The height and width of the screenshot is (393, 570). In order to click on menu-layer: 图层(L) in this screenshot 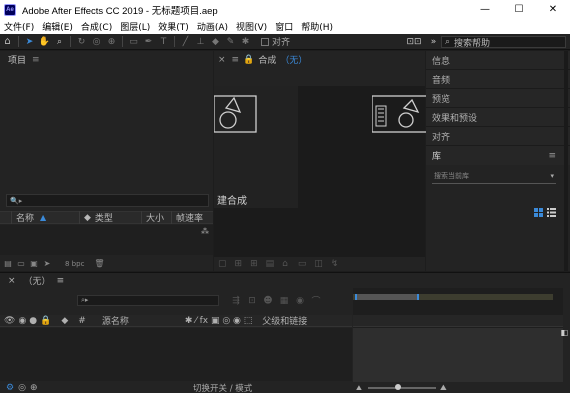, I will do `click(135, 26)`.